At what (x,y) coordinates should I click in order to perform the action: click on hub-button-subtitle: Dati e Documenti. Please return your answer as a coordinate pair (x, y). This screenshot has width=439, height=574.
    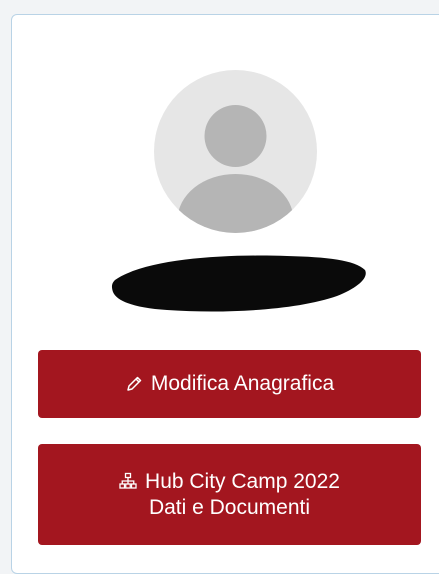
    Looking at the image, I should click on (229, 507).